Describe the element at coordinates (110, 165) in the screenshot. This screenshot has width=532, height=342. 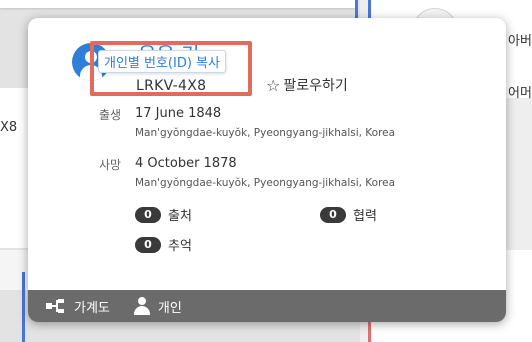
I see `death-label: 사망` at that location.